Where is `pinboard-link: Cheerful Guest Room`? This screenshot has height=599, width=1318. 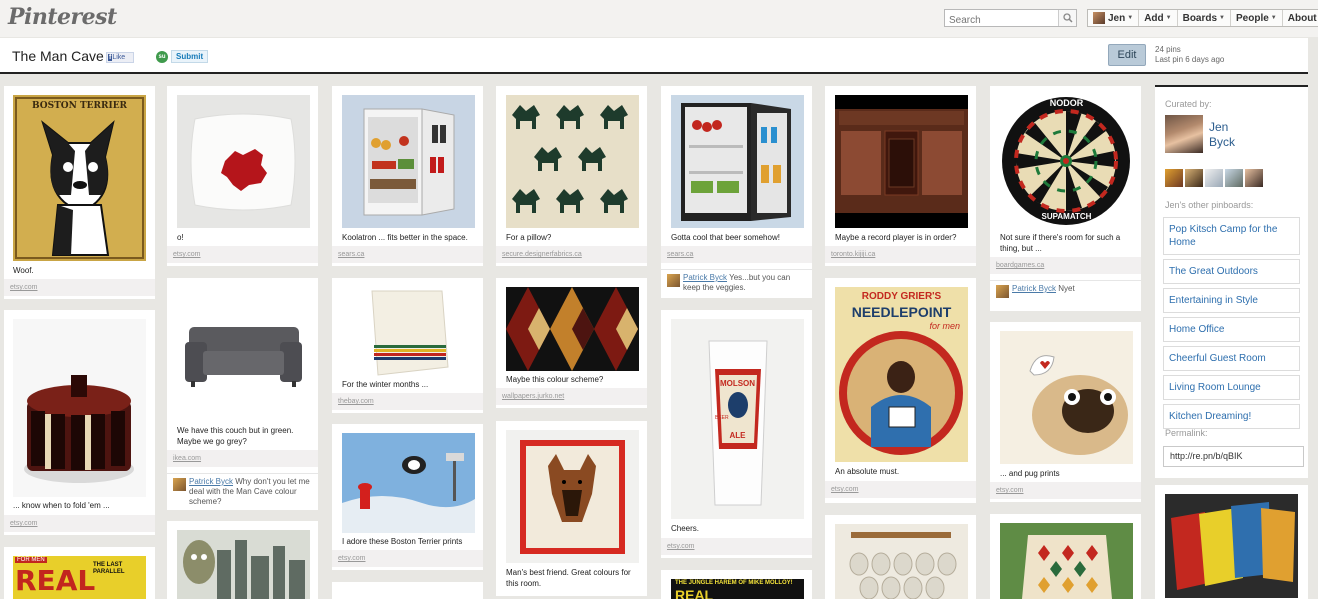 pinboard-link: Cheerful Guest Room is located at coordinates (1231, 358).